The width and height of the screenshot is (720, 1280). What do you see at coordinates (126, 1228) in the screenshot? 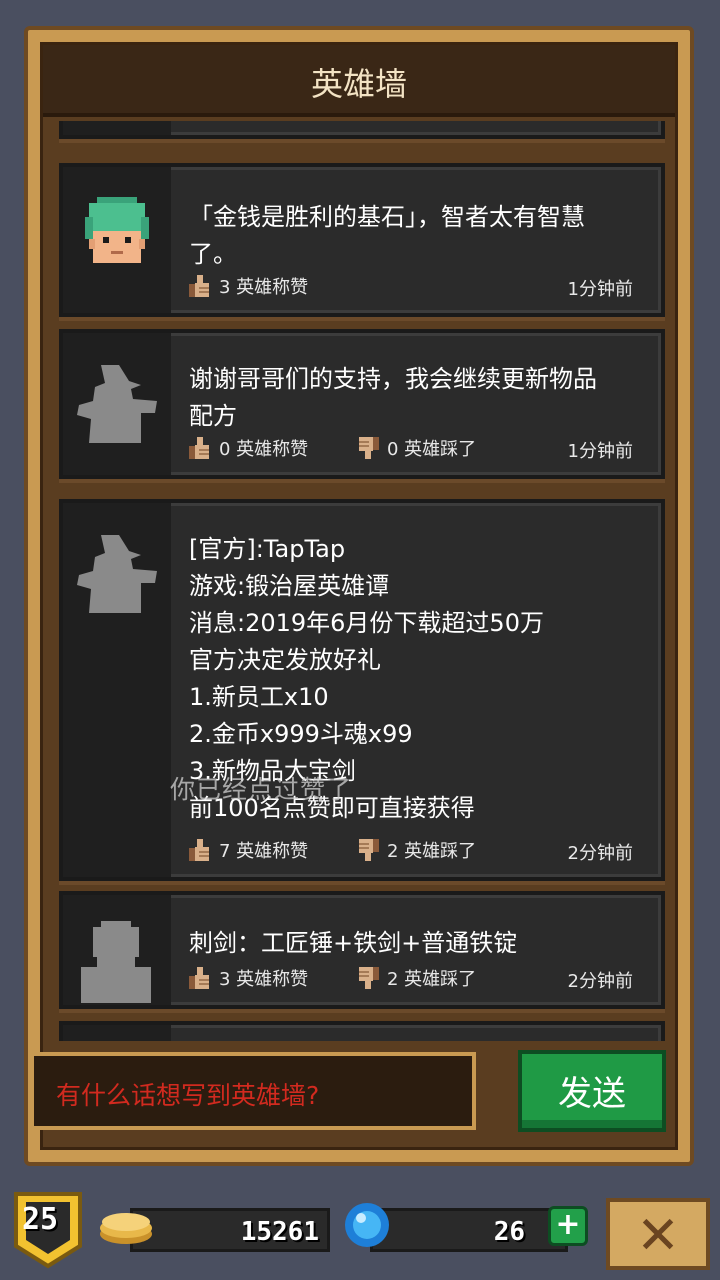
I see `gold-coins-icon` at bounding box center [126, 1228].